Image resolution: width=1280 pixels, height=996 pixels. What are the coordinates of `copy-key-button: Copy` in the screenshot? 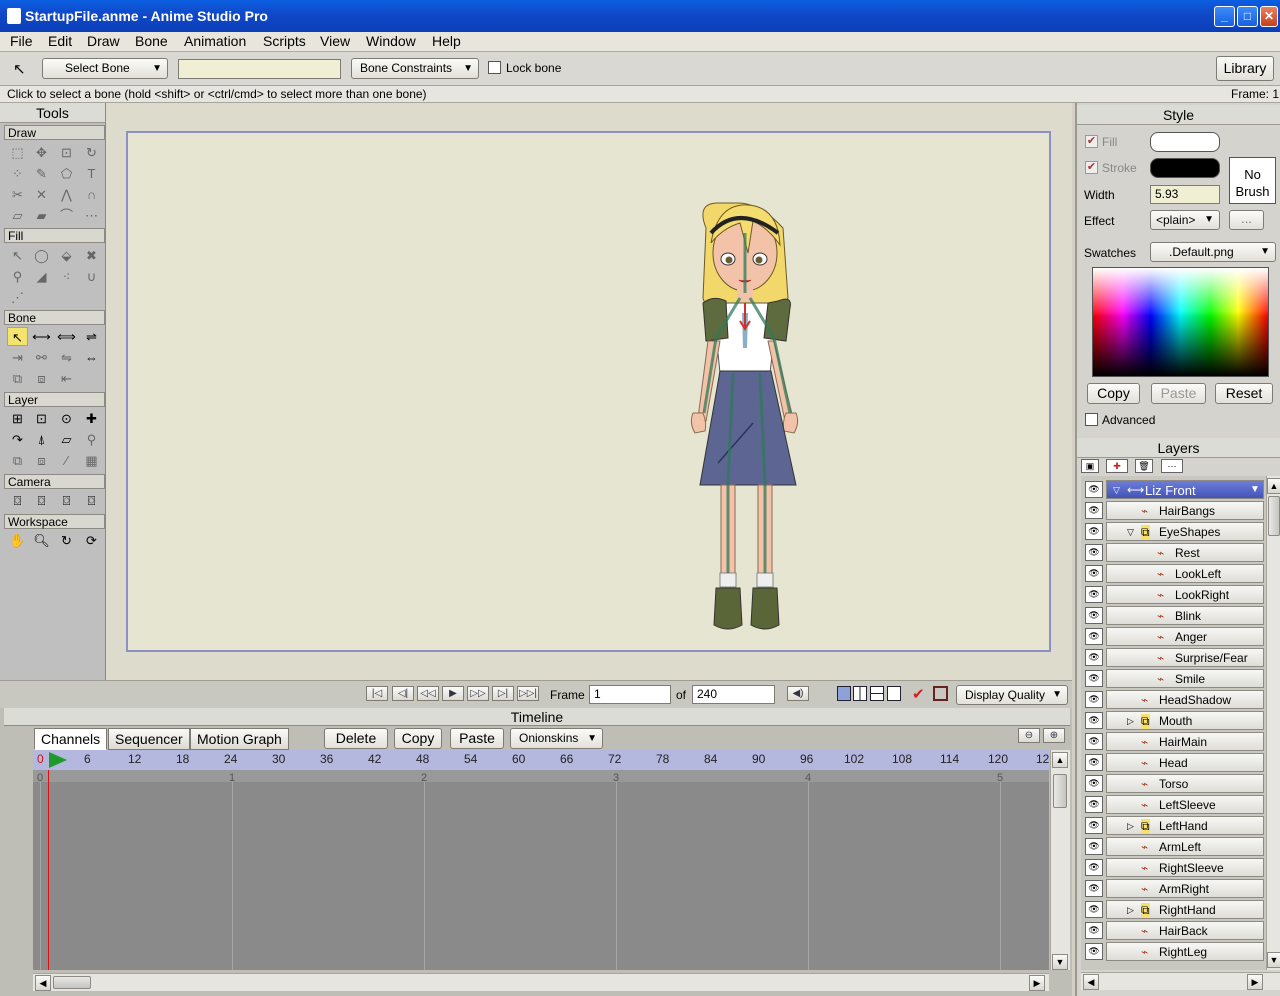 It's located at (418, 738).